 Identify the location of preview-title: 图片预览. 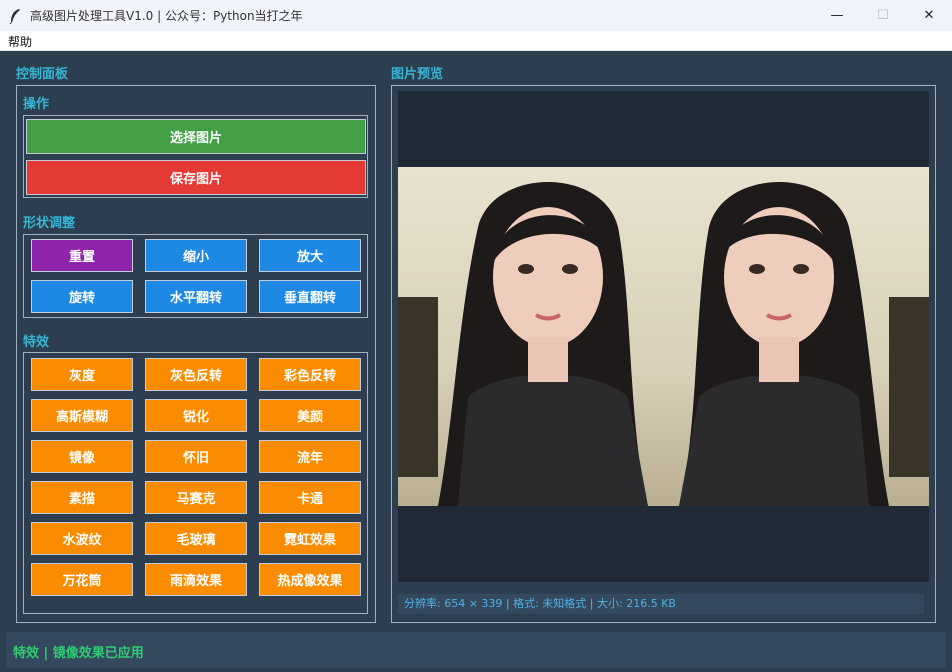
(417, 74).